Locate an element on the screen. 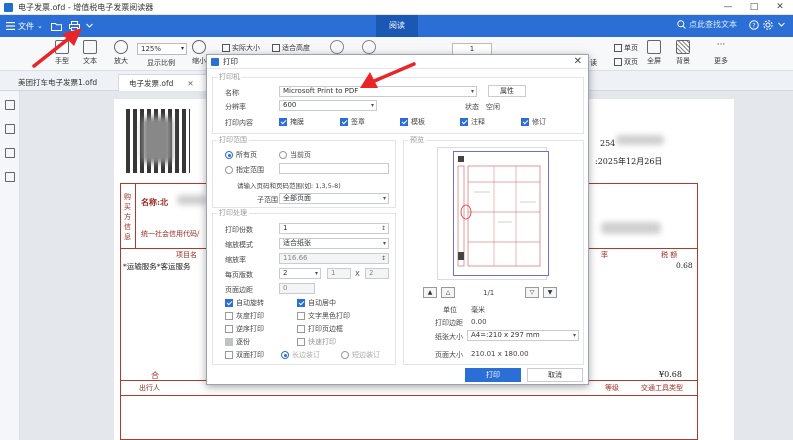 The width and height of the screenshot is (793, 440). radio-current-page: 当前页 is located at coordinates (295, 155).